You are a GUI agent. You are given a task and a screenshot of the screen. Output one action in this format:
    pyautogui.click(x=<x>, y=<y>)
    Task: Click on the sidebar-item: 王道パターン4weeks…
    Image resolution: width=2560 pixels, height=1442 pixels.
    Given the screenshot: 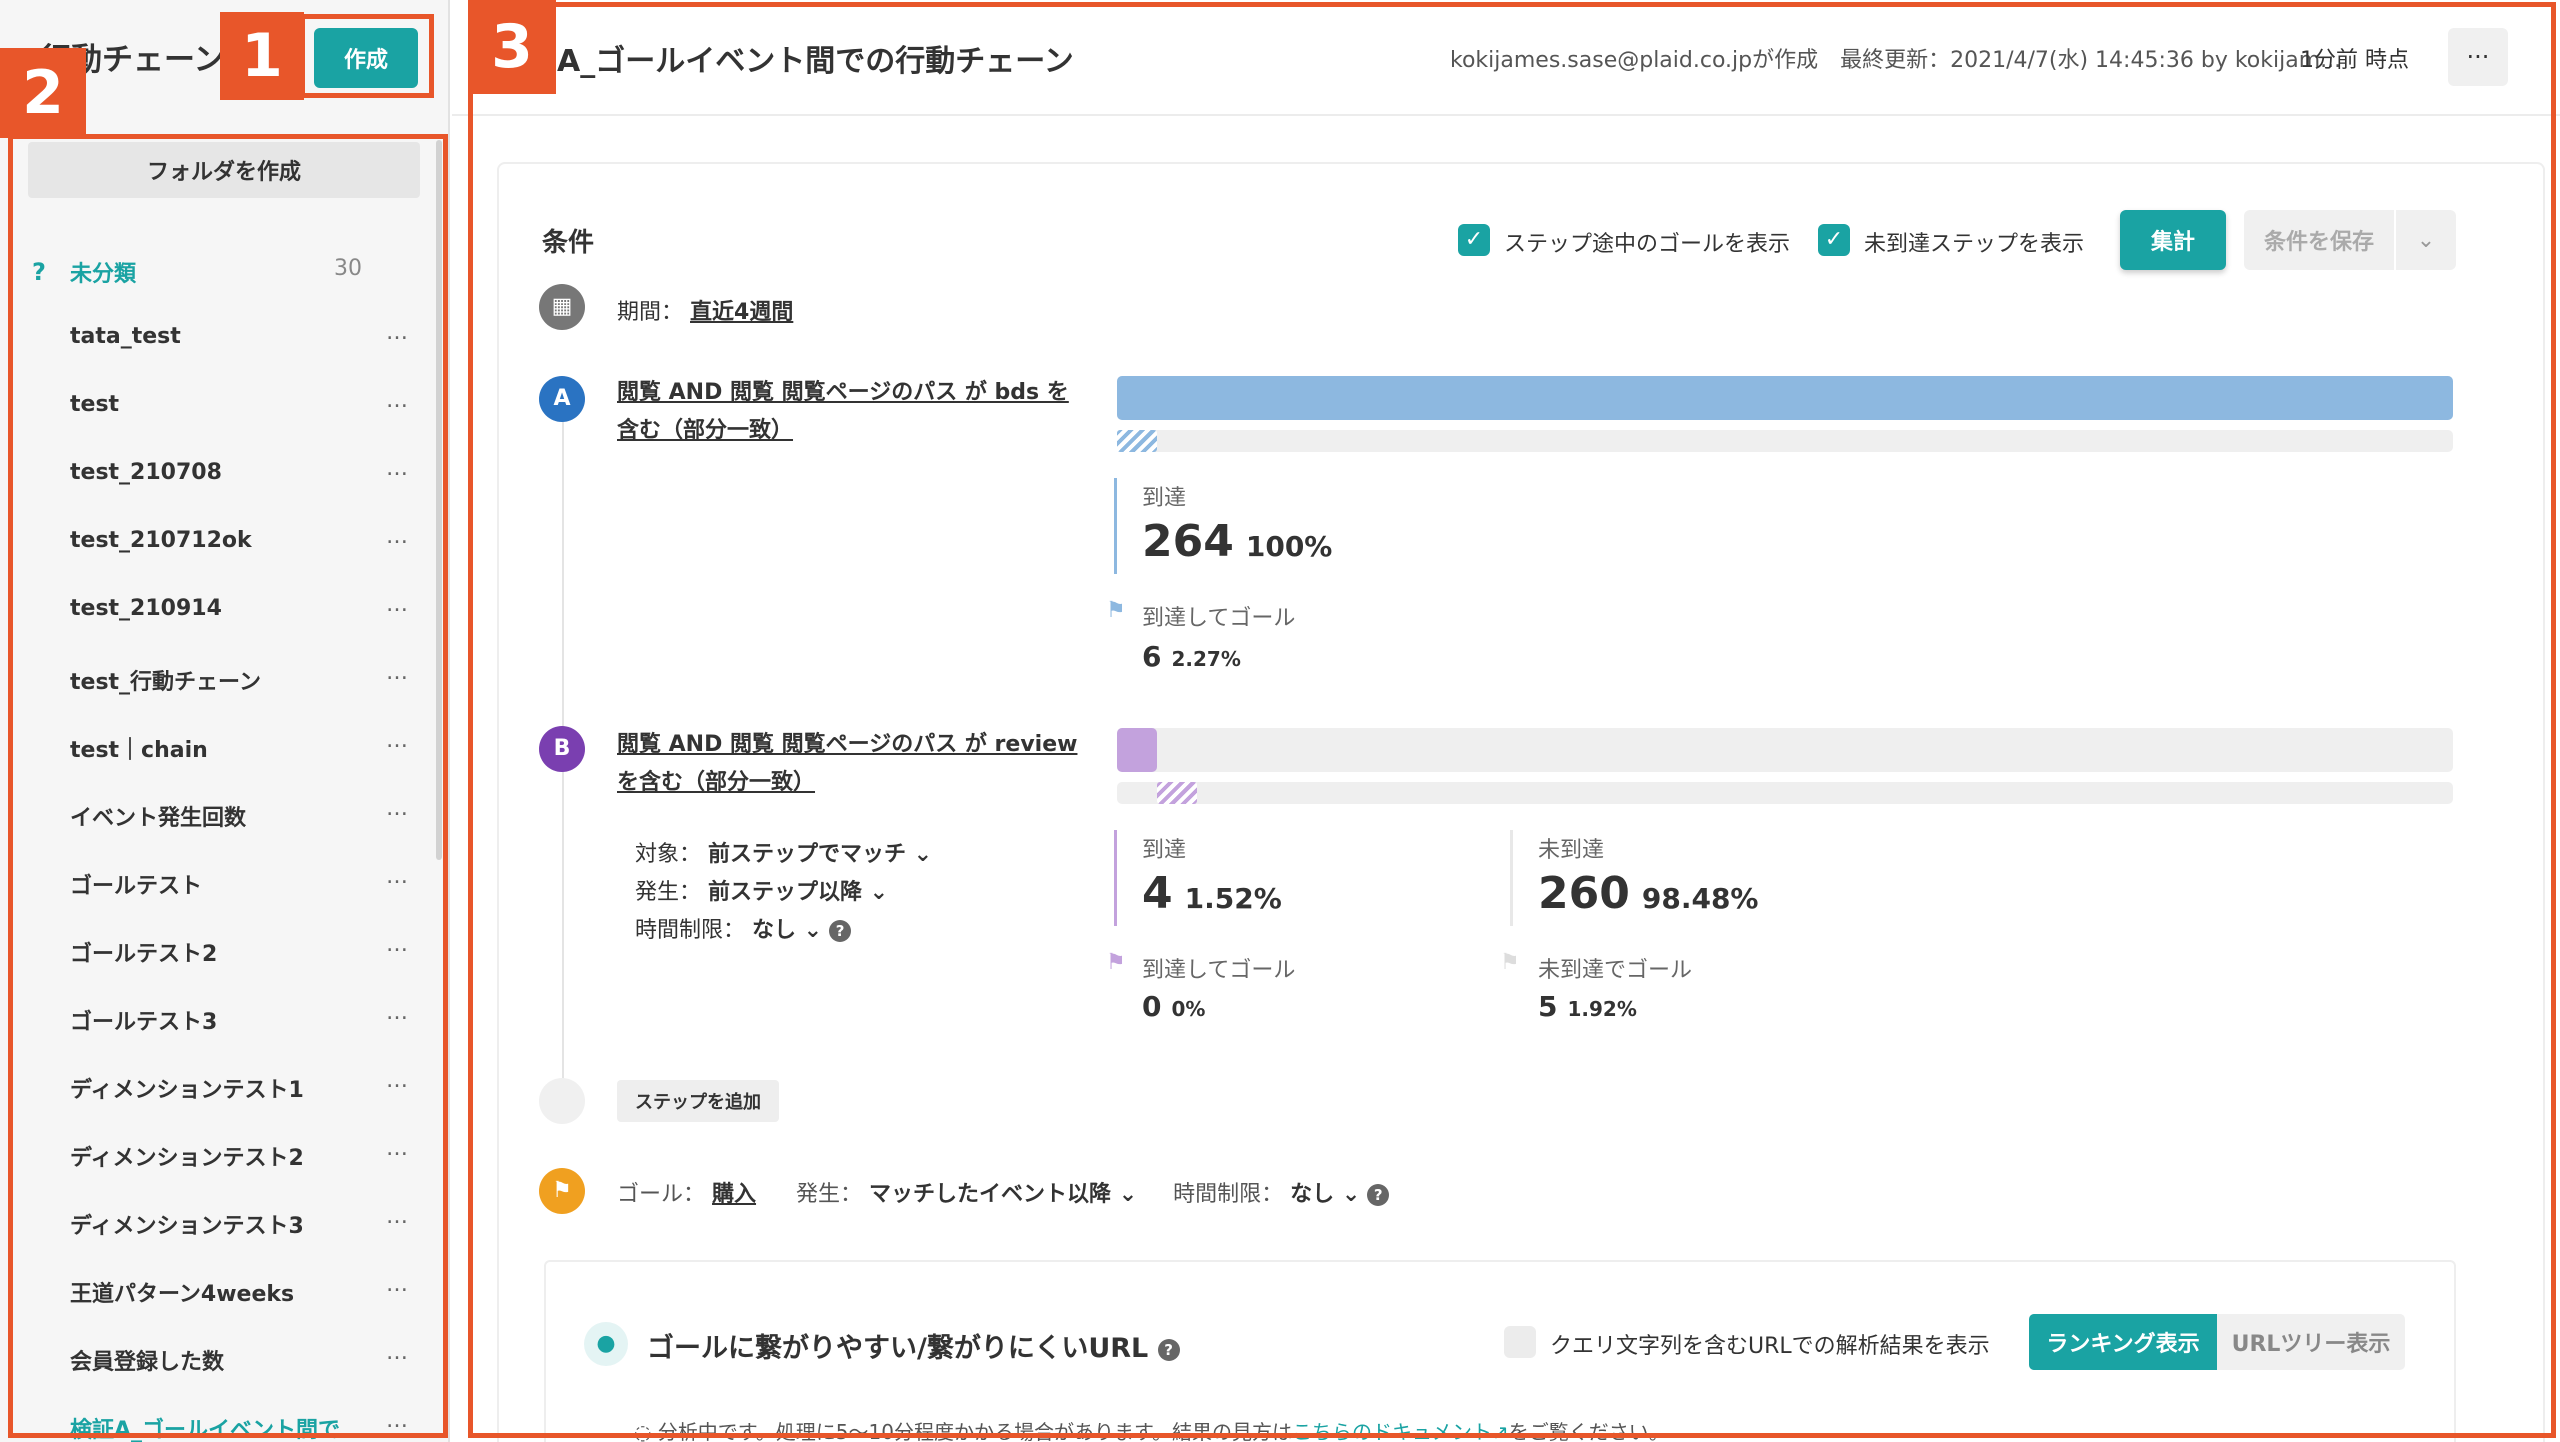 What is the action you would take?
    pyautogui.click(x=220, y=1290)
    